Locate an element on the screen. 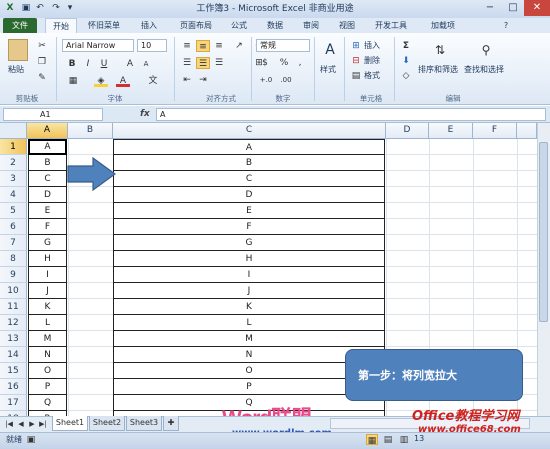  sort-filter-button: 排序和筛选 is located at coordinates (438, 69).